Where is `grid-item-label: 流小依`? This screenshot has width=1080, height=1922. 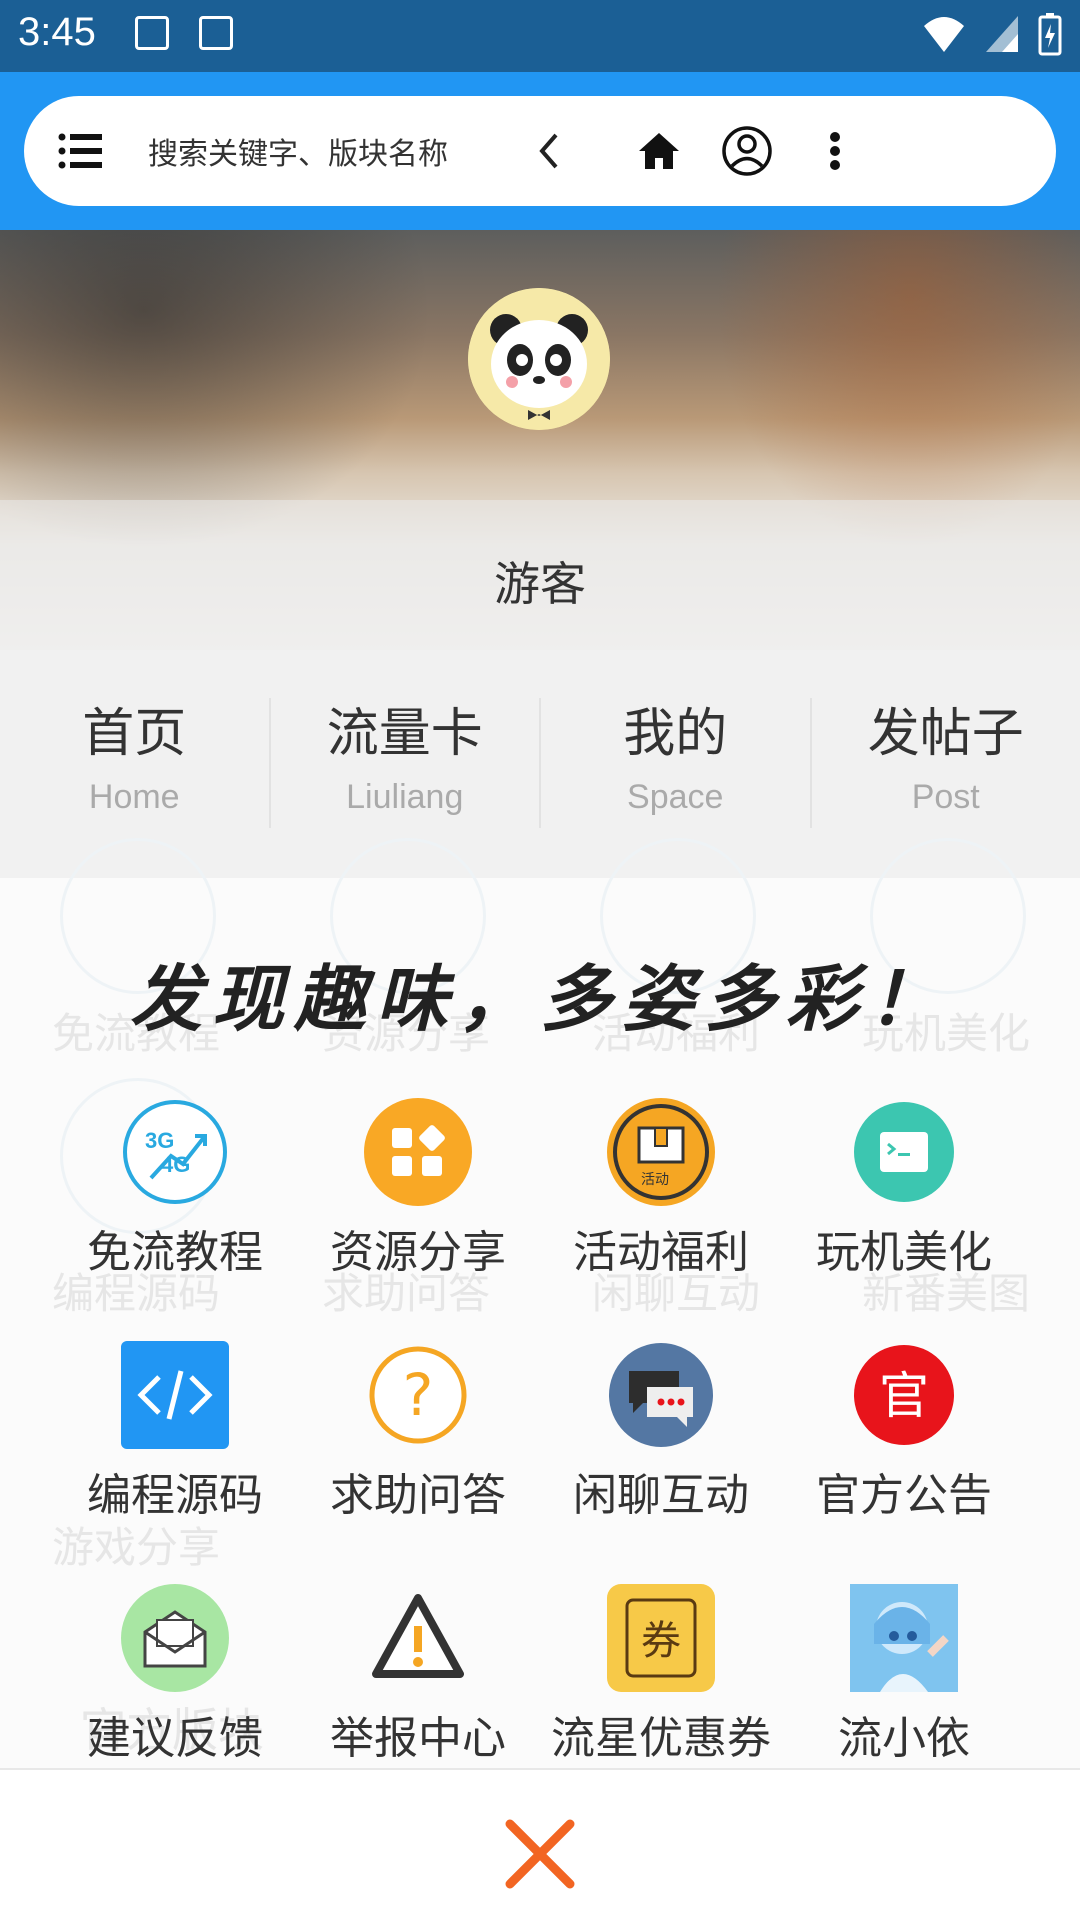 grid-item-label: 流小依 is located at coordinates (904, 1734).